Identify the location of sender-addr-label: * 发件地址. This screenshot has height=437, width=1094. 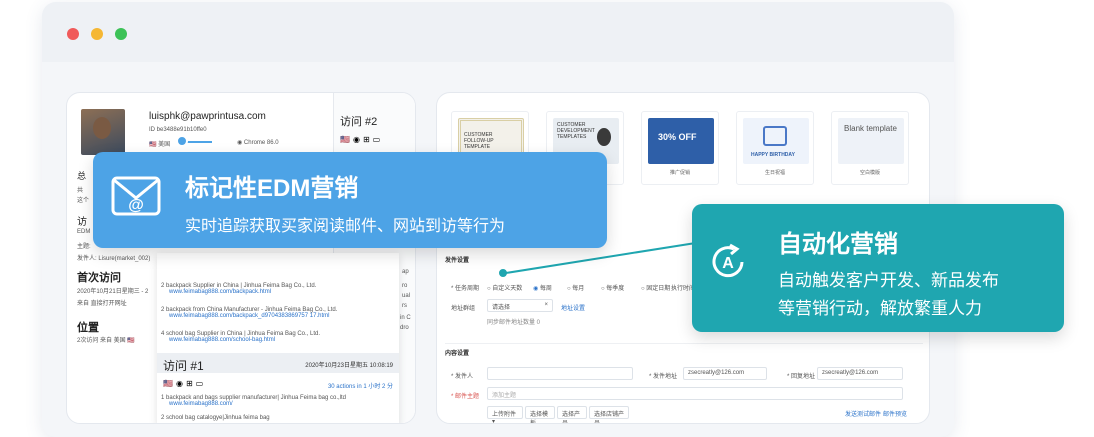
(663, 377).